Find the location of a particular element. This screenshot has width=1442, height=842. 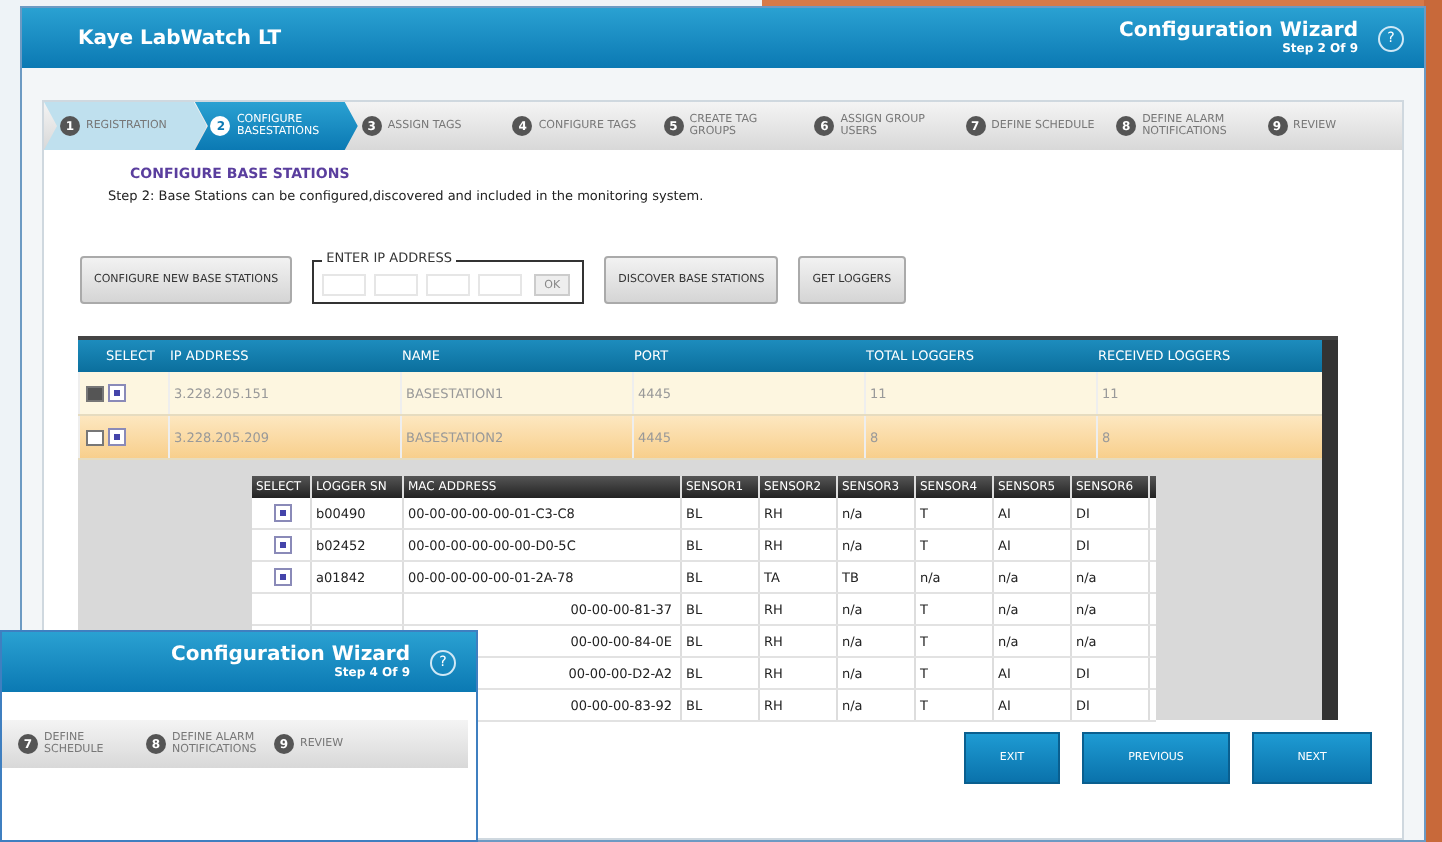

app-title: Kaye LabWatch LT is located at coordinates (180, 38).